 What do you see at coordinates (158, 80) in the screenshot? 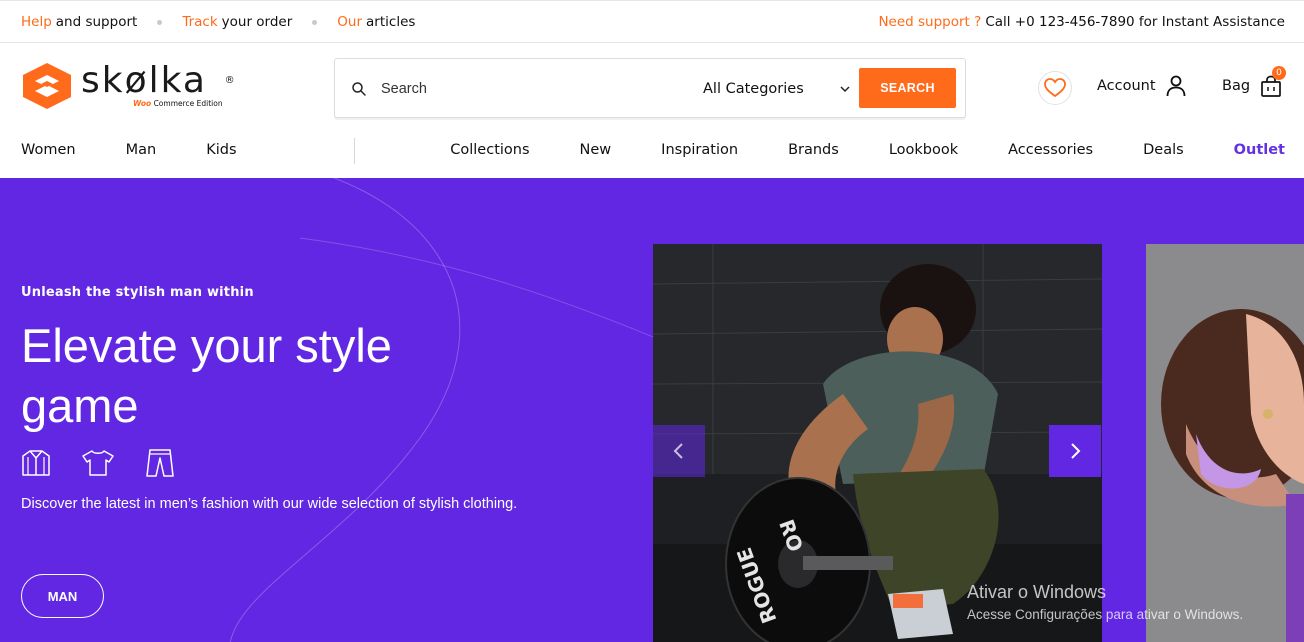
I see `logo-word: skølka ®` at bounding box center [158, 80].